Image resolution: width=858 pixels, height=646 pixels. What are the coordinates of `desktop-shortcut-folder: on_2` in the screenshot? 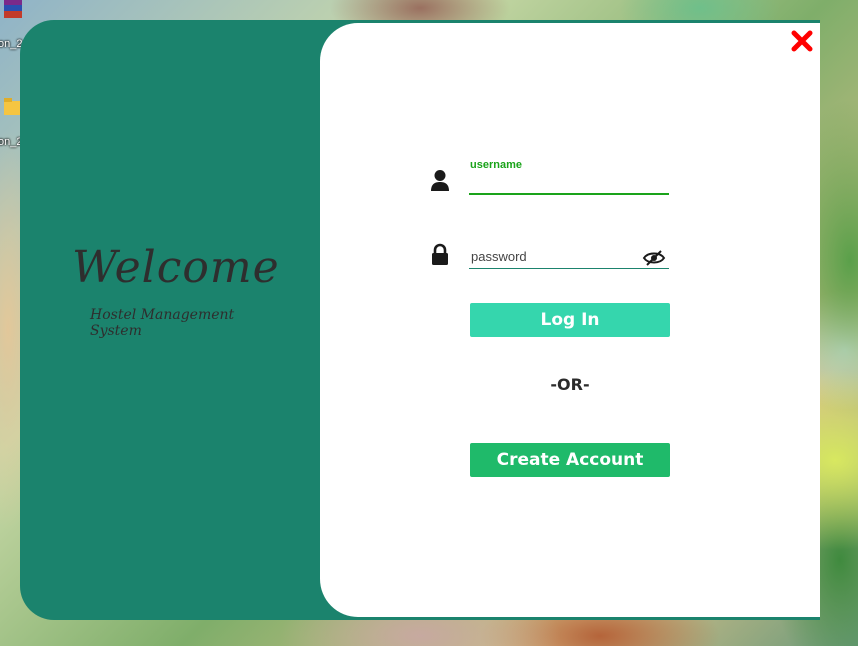 It's located at (11, 123).